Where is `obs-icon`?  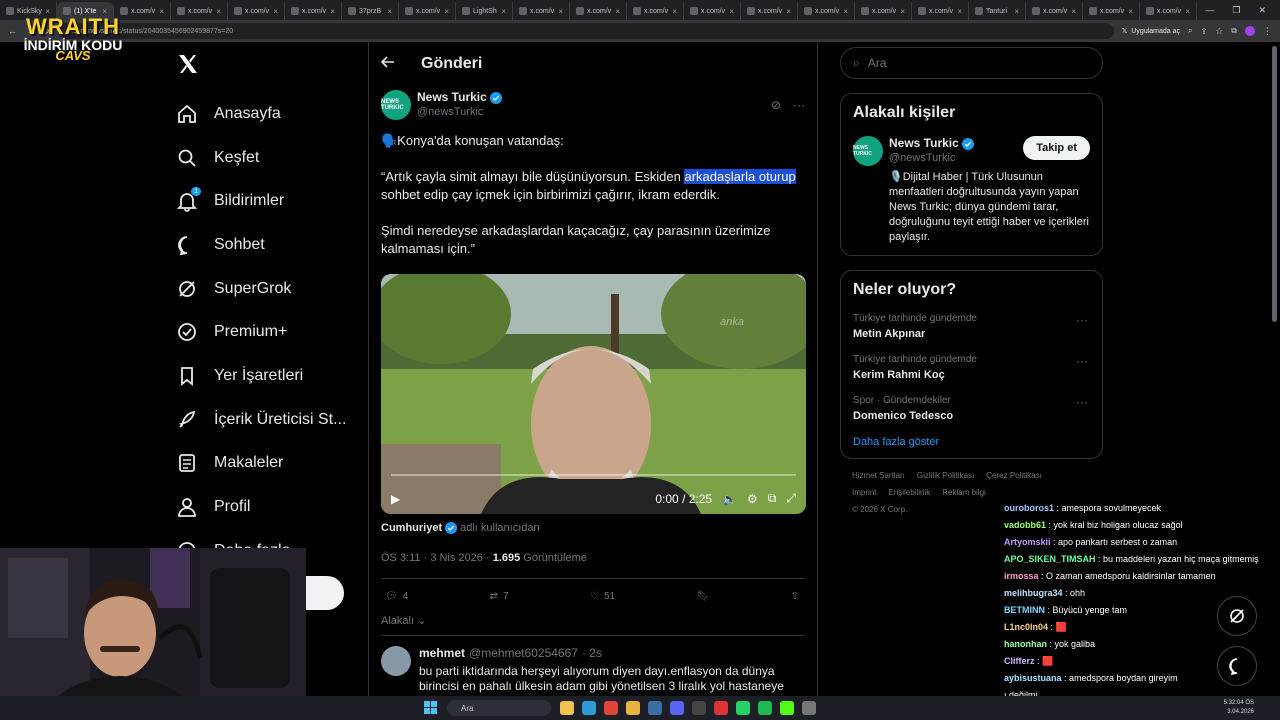 obs-icon is located at coordinates (699, 708).